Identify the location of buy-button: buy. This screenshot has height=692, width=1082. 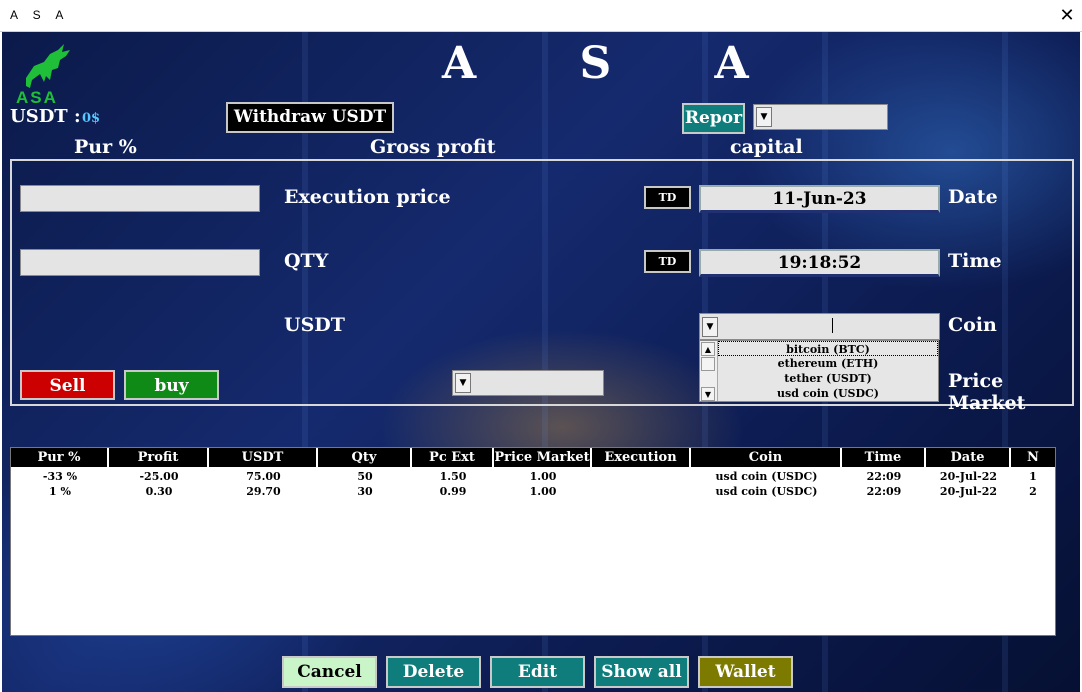
(171, 385).